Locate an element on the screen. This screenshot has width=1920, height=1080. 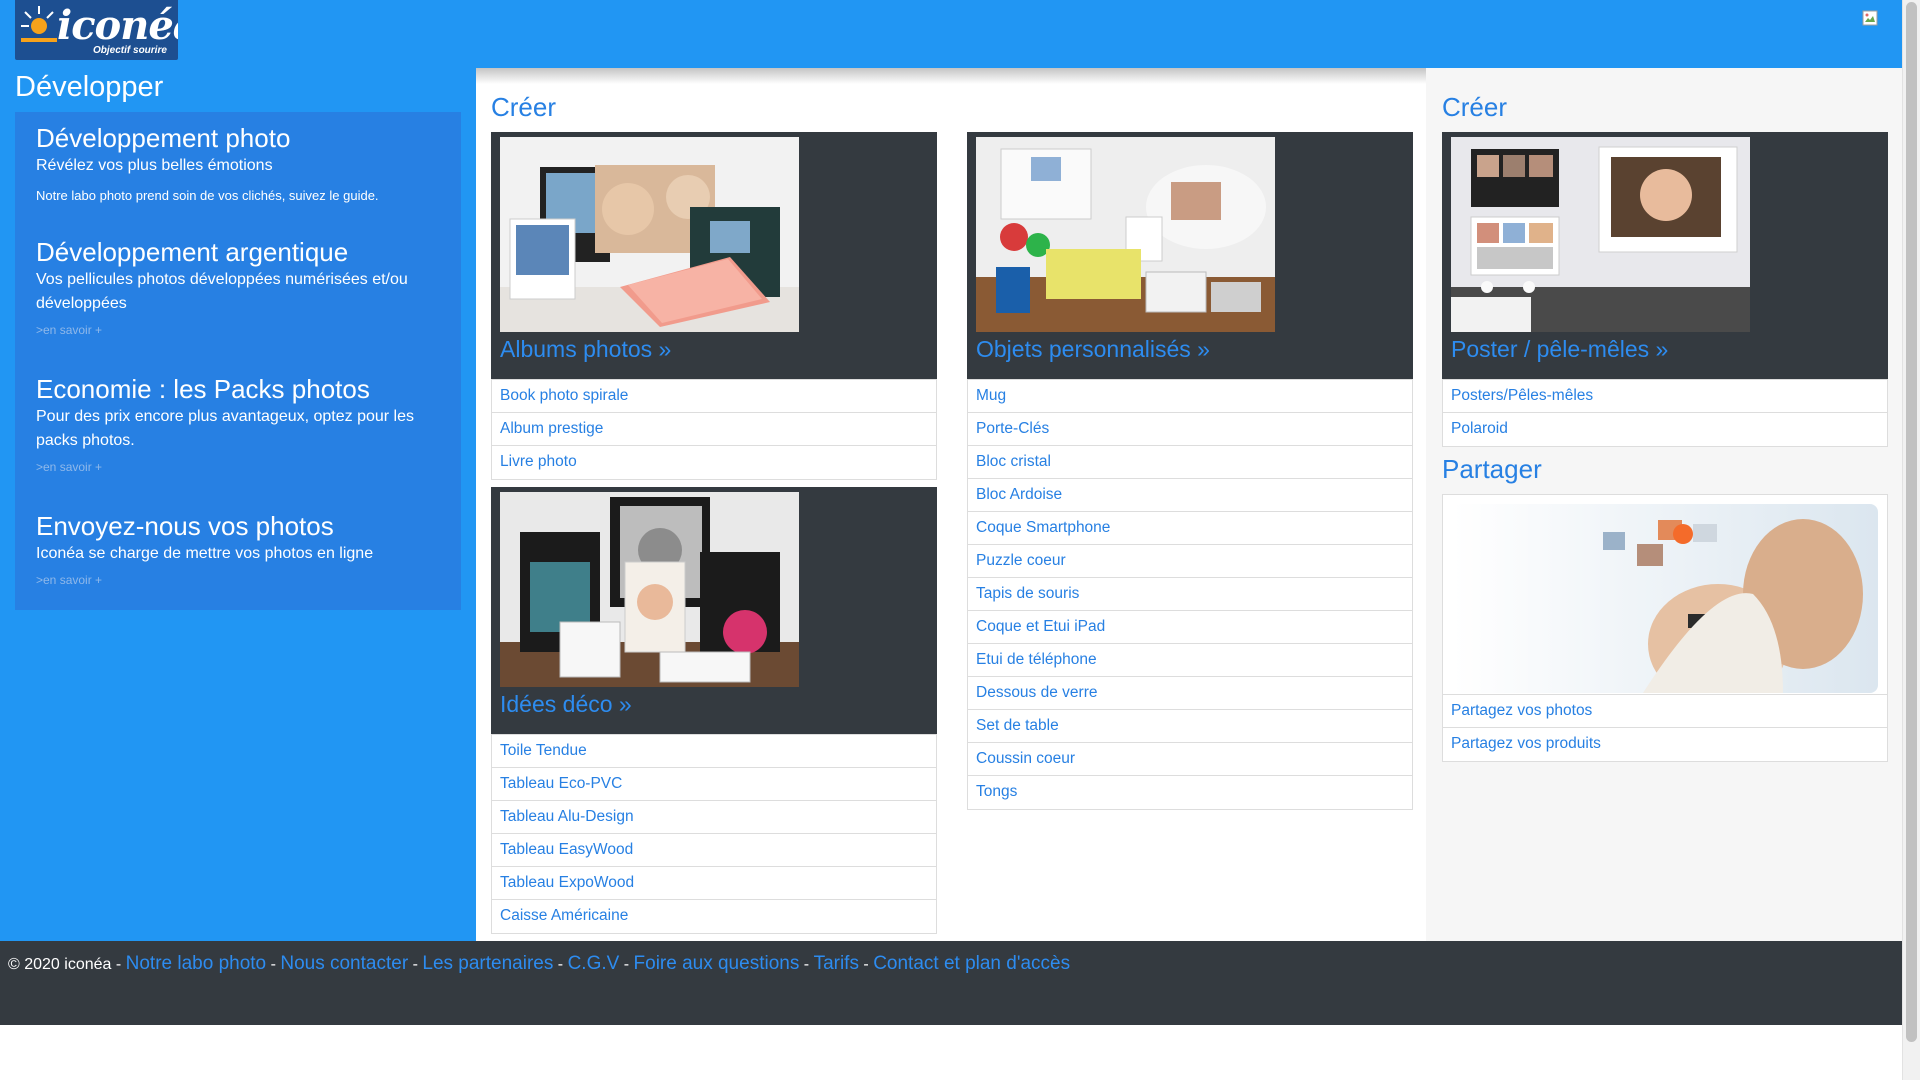
list-item: Puzzle coeur is located at coordinates (1190, 561).